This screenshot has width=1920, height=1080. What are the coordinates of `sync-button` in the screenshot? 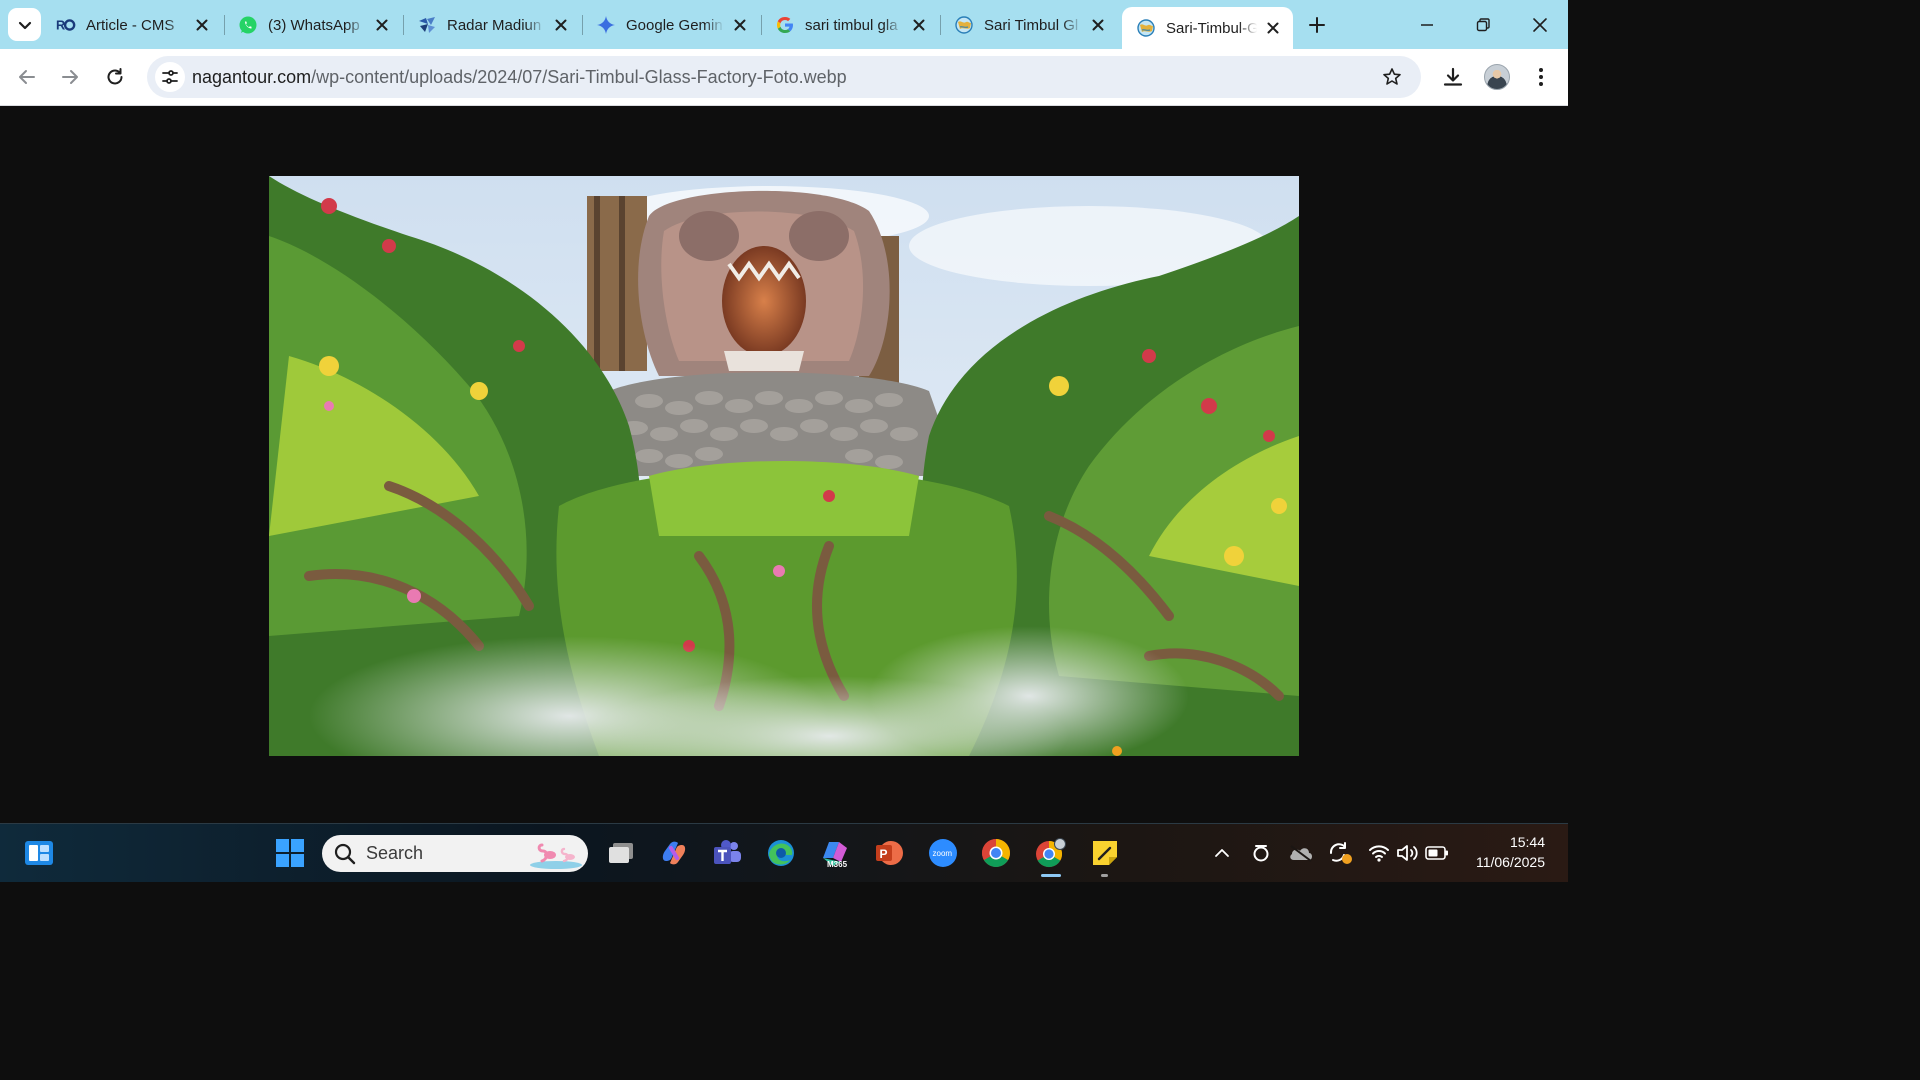 It's located at (1340, 853).